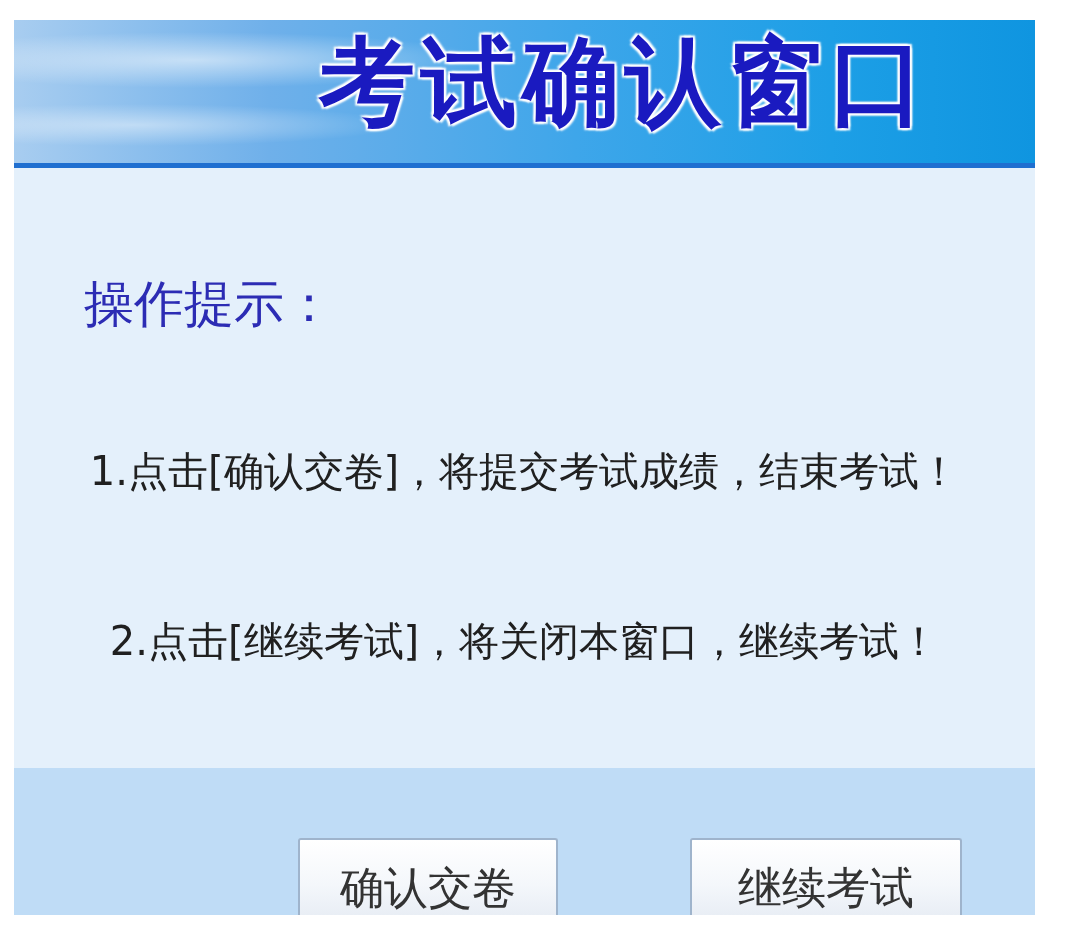  What do you see at coordinates (524, 641) in the screenshot?
I see `instruction-text: 2.点击[继续考试]，将关闭本窗口，继续考试！` at bounding box center [524, 641].